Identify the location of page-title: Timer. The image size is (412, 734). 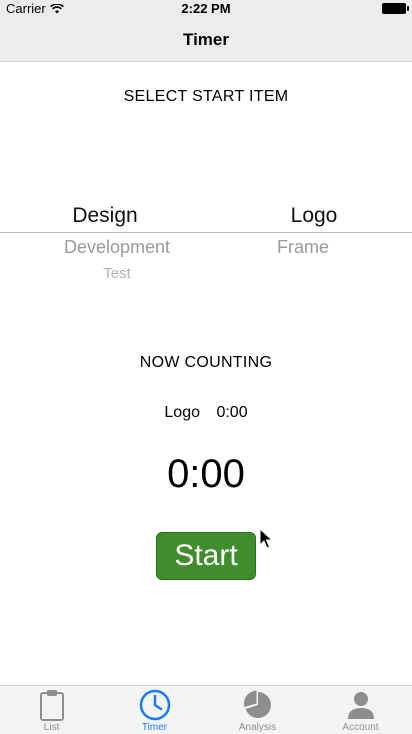
(206, 39).